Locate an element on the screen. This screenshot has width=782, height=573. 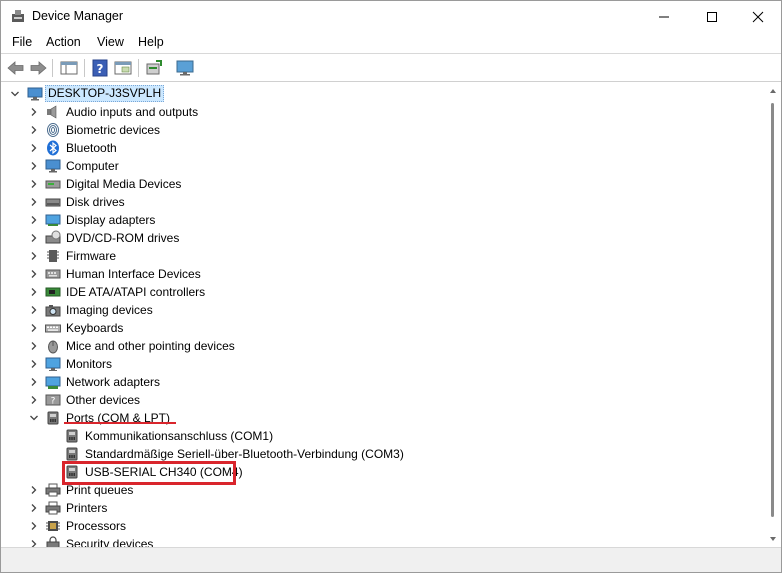
close-button is located at coordinates (758, 16).